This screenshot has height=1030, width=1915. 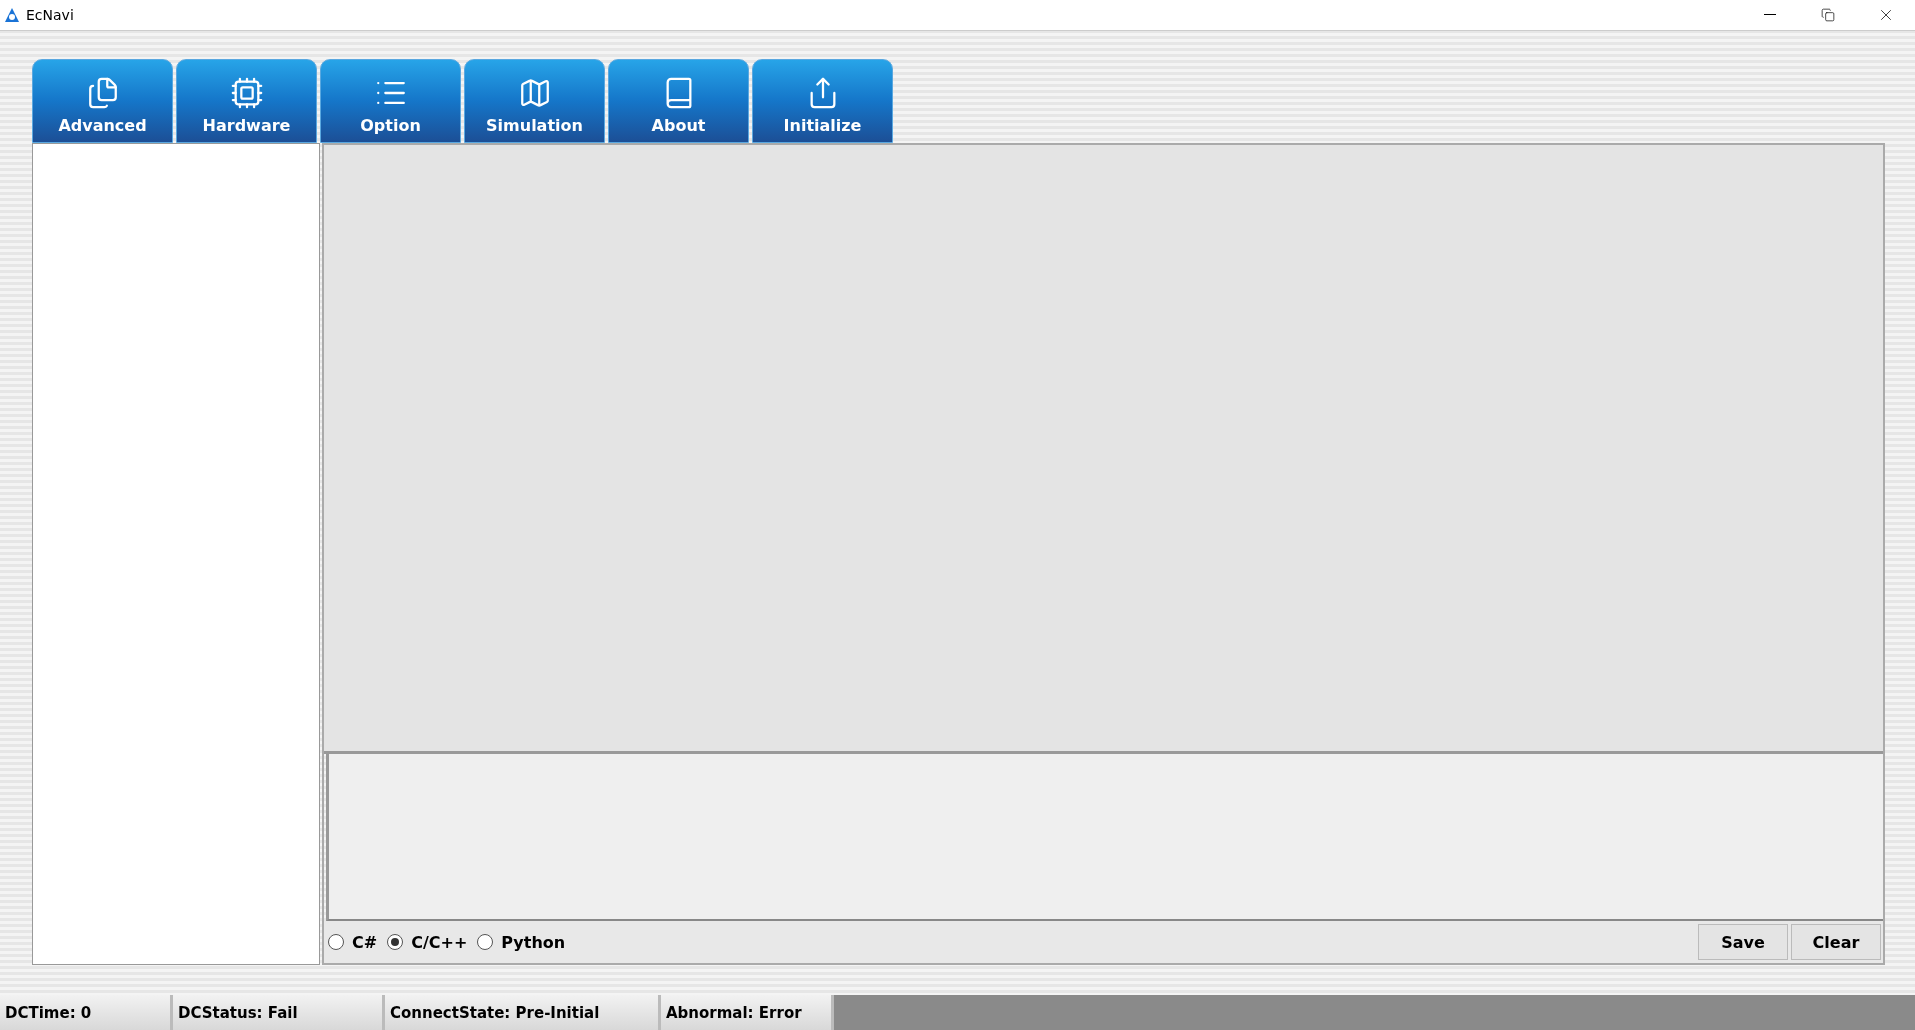 What do you see at coordinates (521, 942) in the screenshot?
I see `language-radio: Python` at bounding box center [521, 942].